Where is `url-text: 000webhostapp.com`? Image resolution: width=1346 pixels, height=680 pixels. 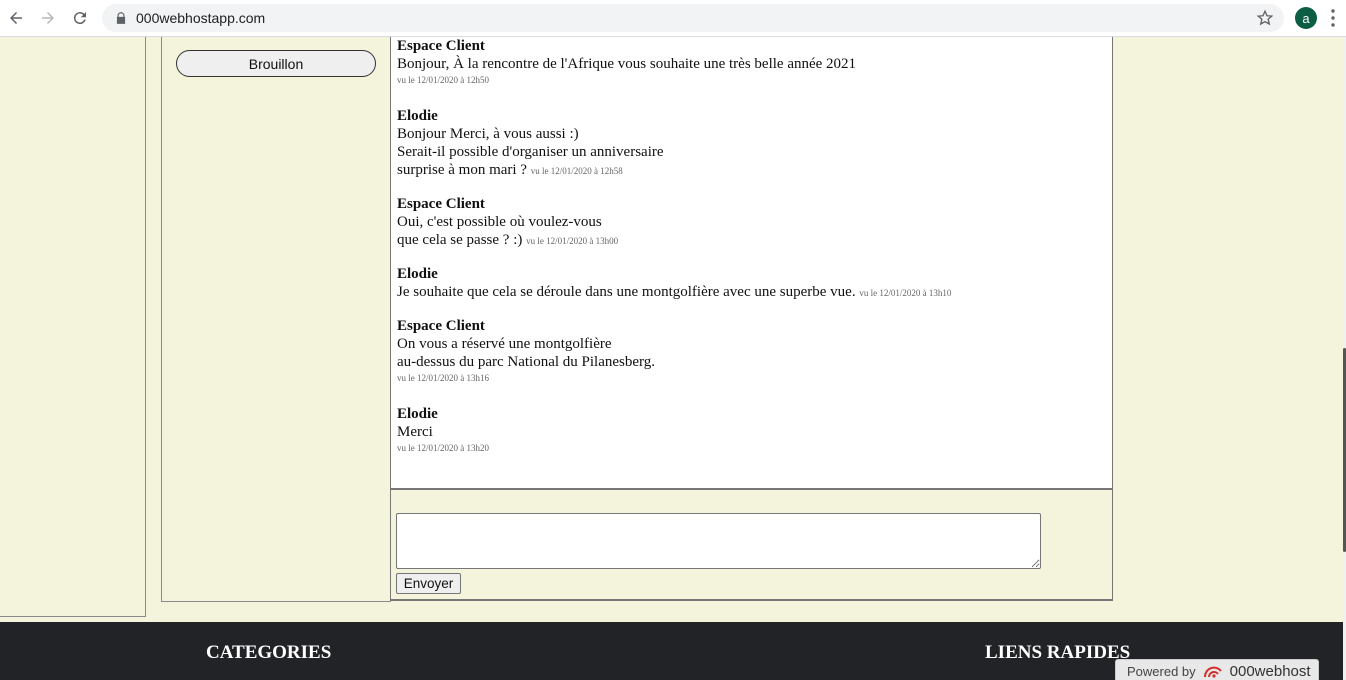
url-text: 000webhostapp.com is located at coordinates (201, 18).